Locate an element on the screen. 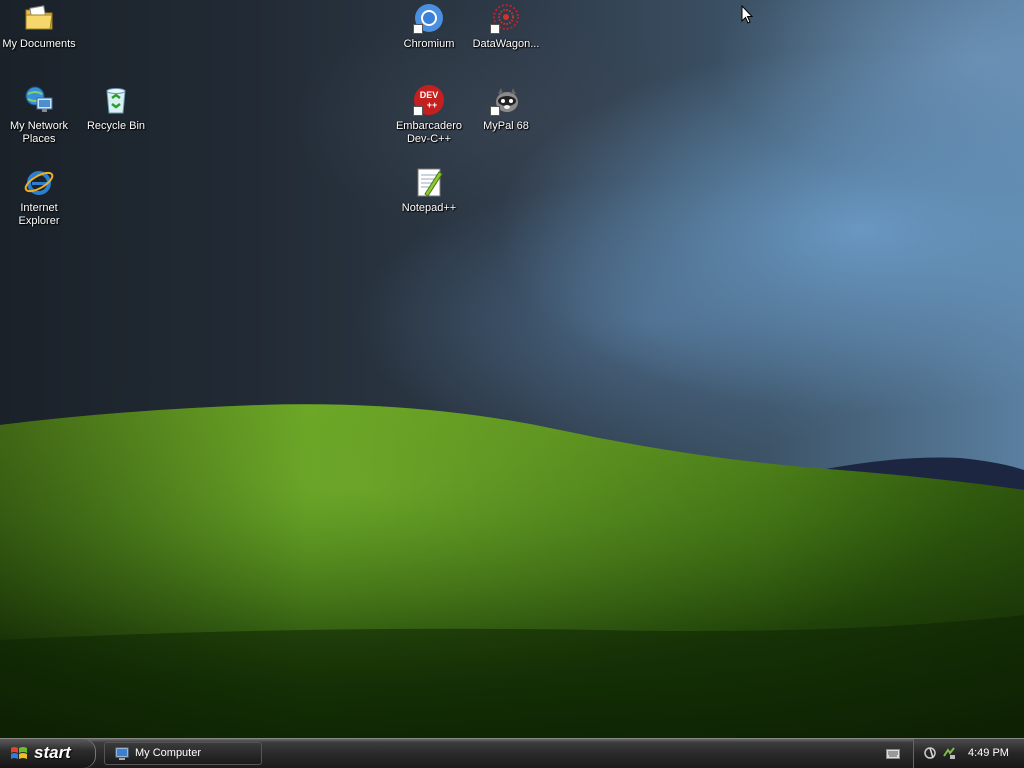  windows-logo-icon is located at coordinates (19, 753).